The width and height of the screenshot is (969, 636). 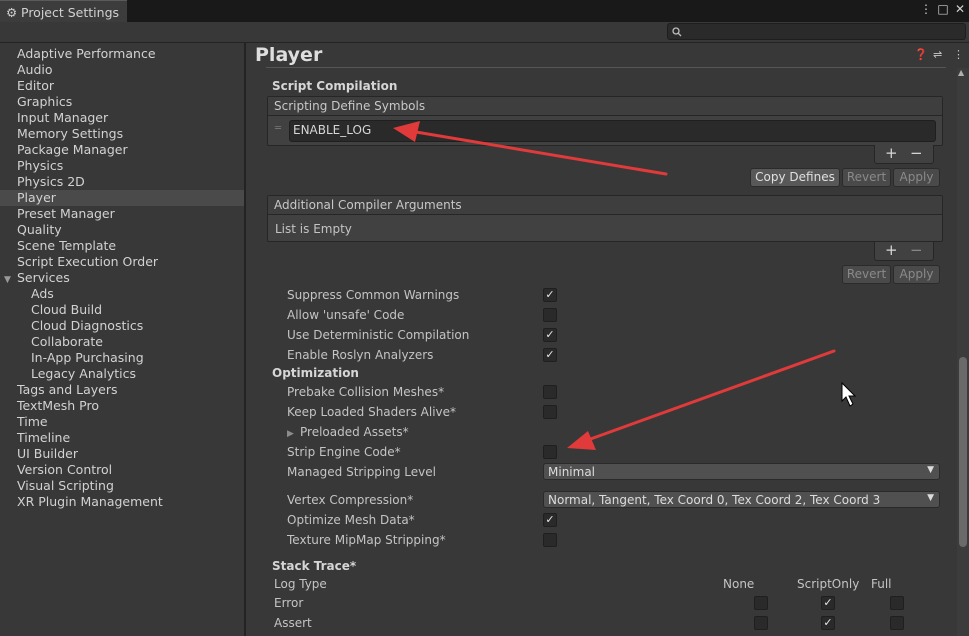 What do you see at coordinates (926, 9) in the screenshot?
I see `more-menu-icon: ⋮` at bounding box center [926, 9].